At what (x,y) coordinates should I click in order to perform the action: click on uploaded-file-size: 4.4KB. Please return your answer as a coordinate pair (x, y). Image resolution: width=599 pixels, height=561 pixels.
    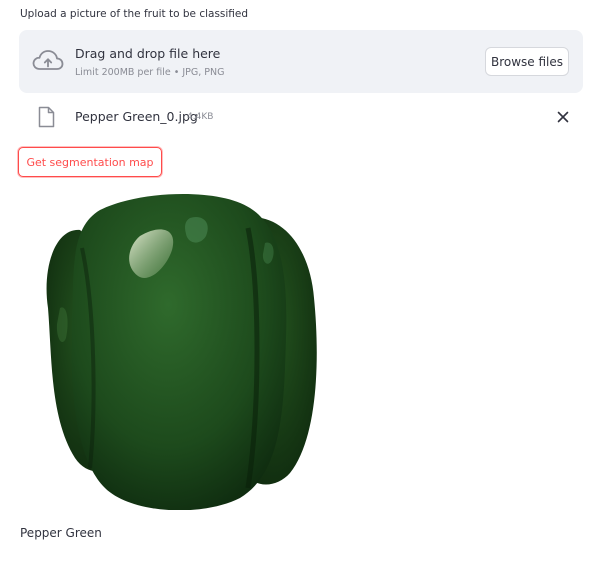
    Looking at the image, I should click on (200, 117).